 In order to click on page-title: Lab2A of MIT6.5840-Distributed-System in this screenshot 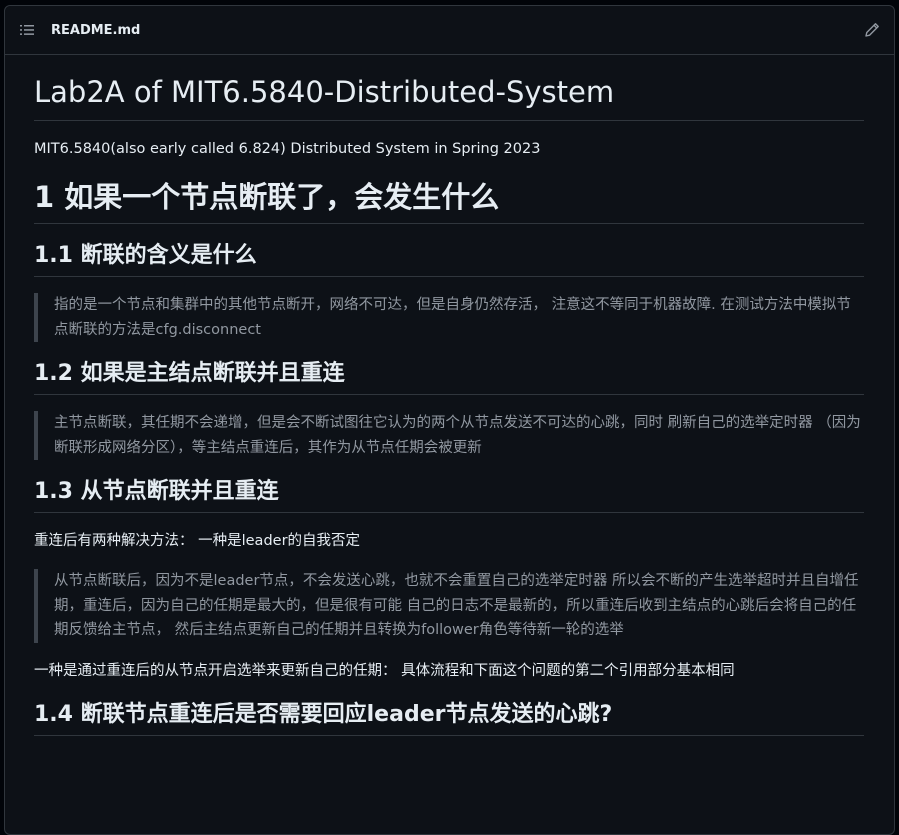, I will do `click(449, 93)`.